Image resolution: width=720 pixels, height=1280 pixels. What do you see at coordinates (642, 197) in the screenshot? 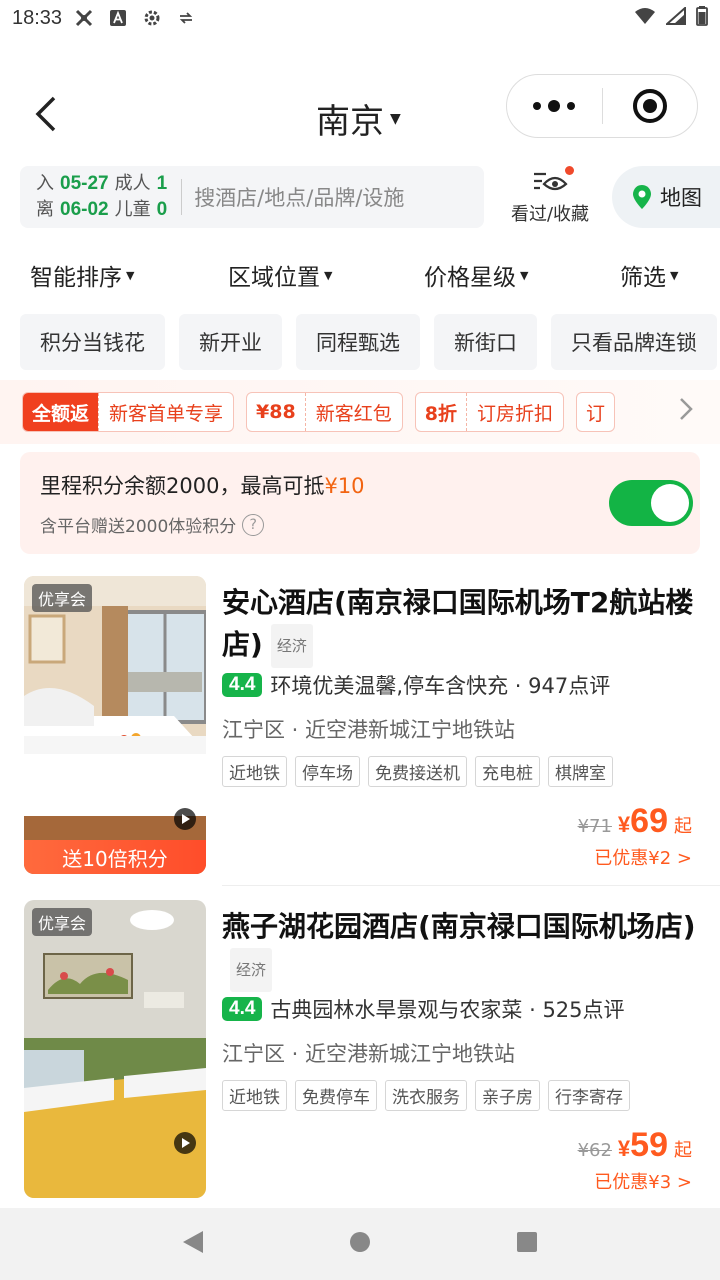
I see `location-pin-icon` at bounding box center [642, 197].